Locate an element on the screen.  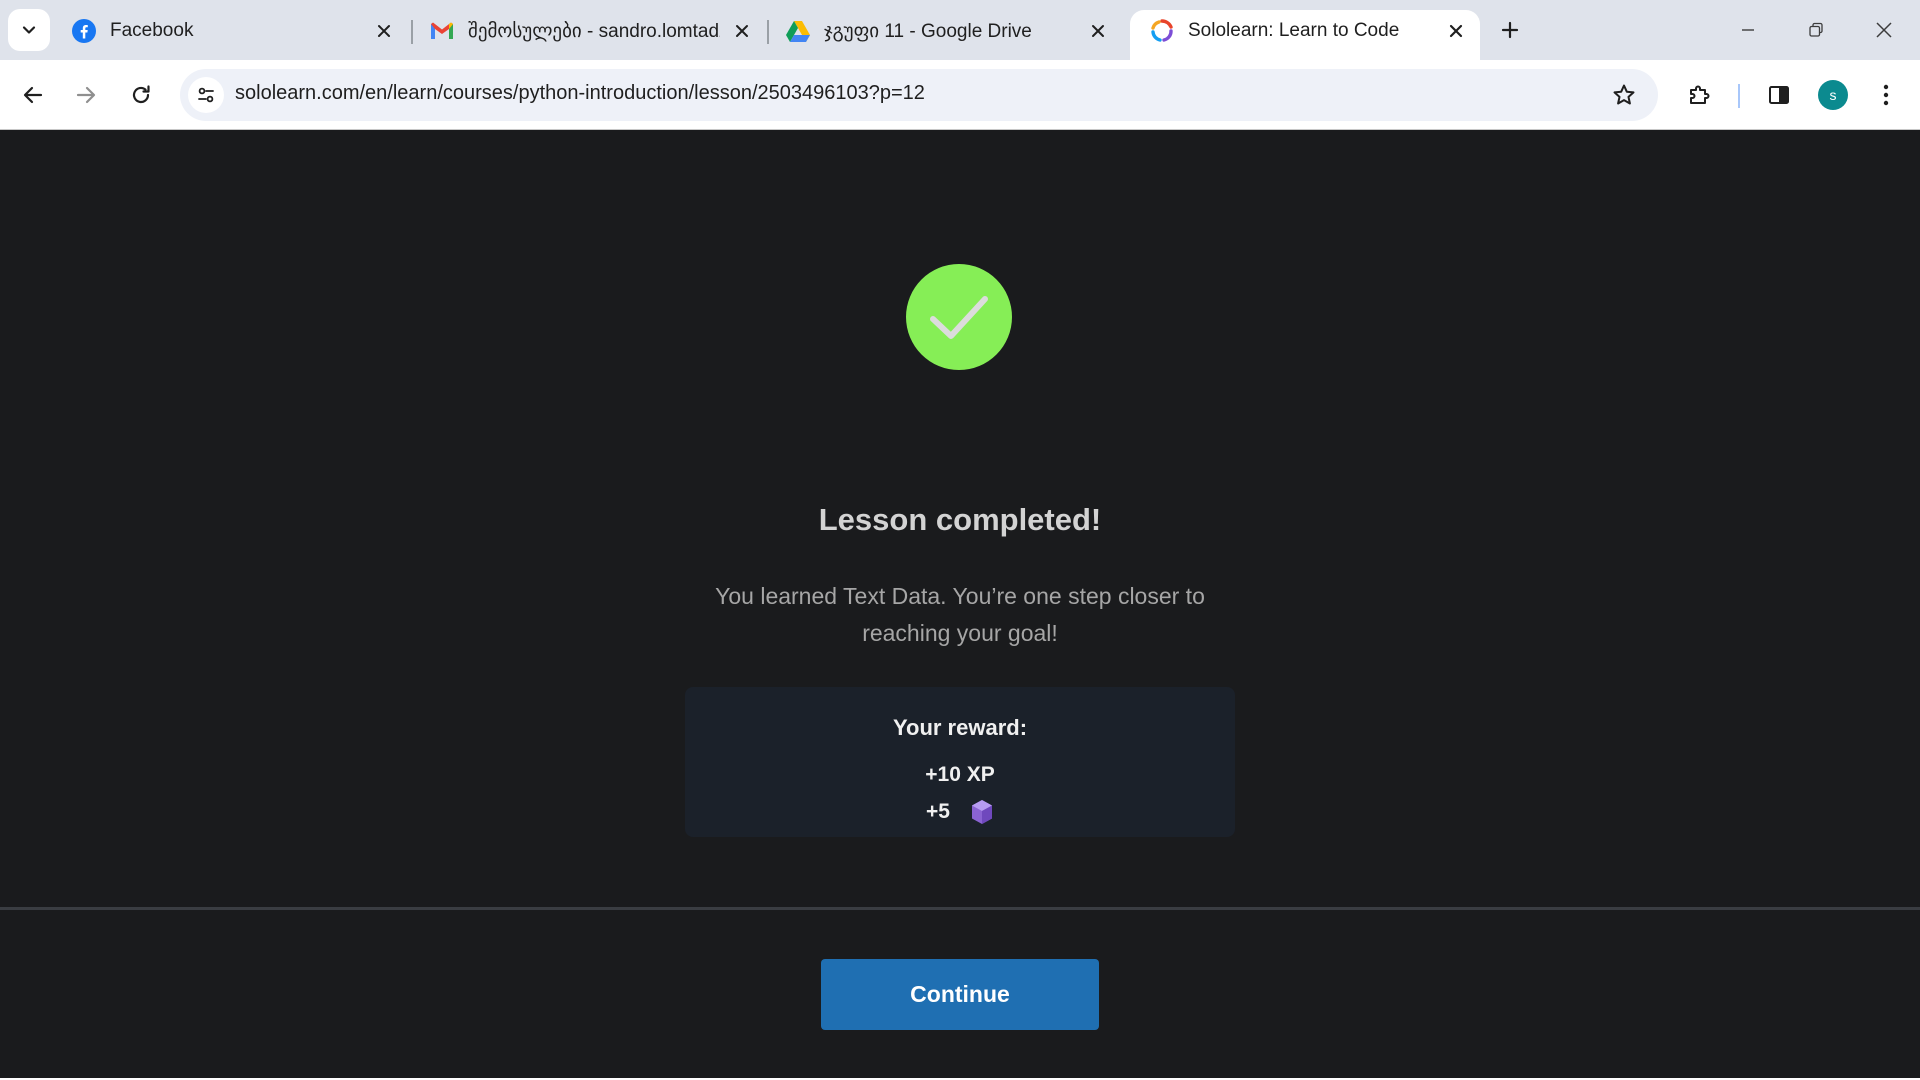
continue-button: Continue is located at coordinates (960, 994).